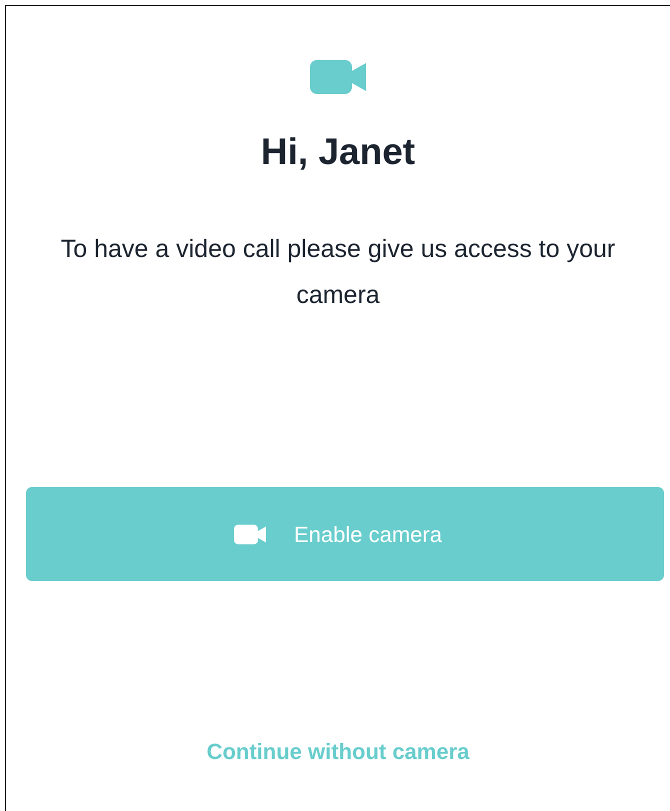 The height and width of the screenshot is (811, 670). Describe the element at coordinates (338, 151) in the screenshot. I see `greeting-title: Hi, Janet` at that location.